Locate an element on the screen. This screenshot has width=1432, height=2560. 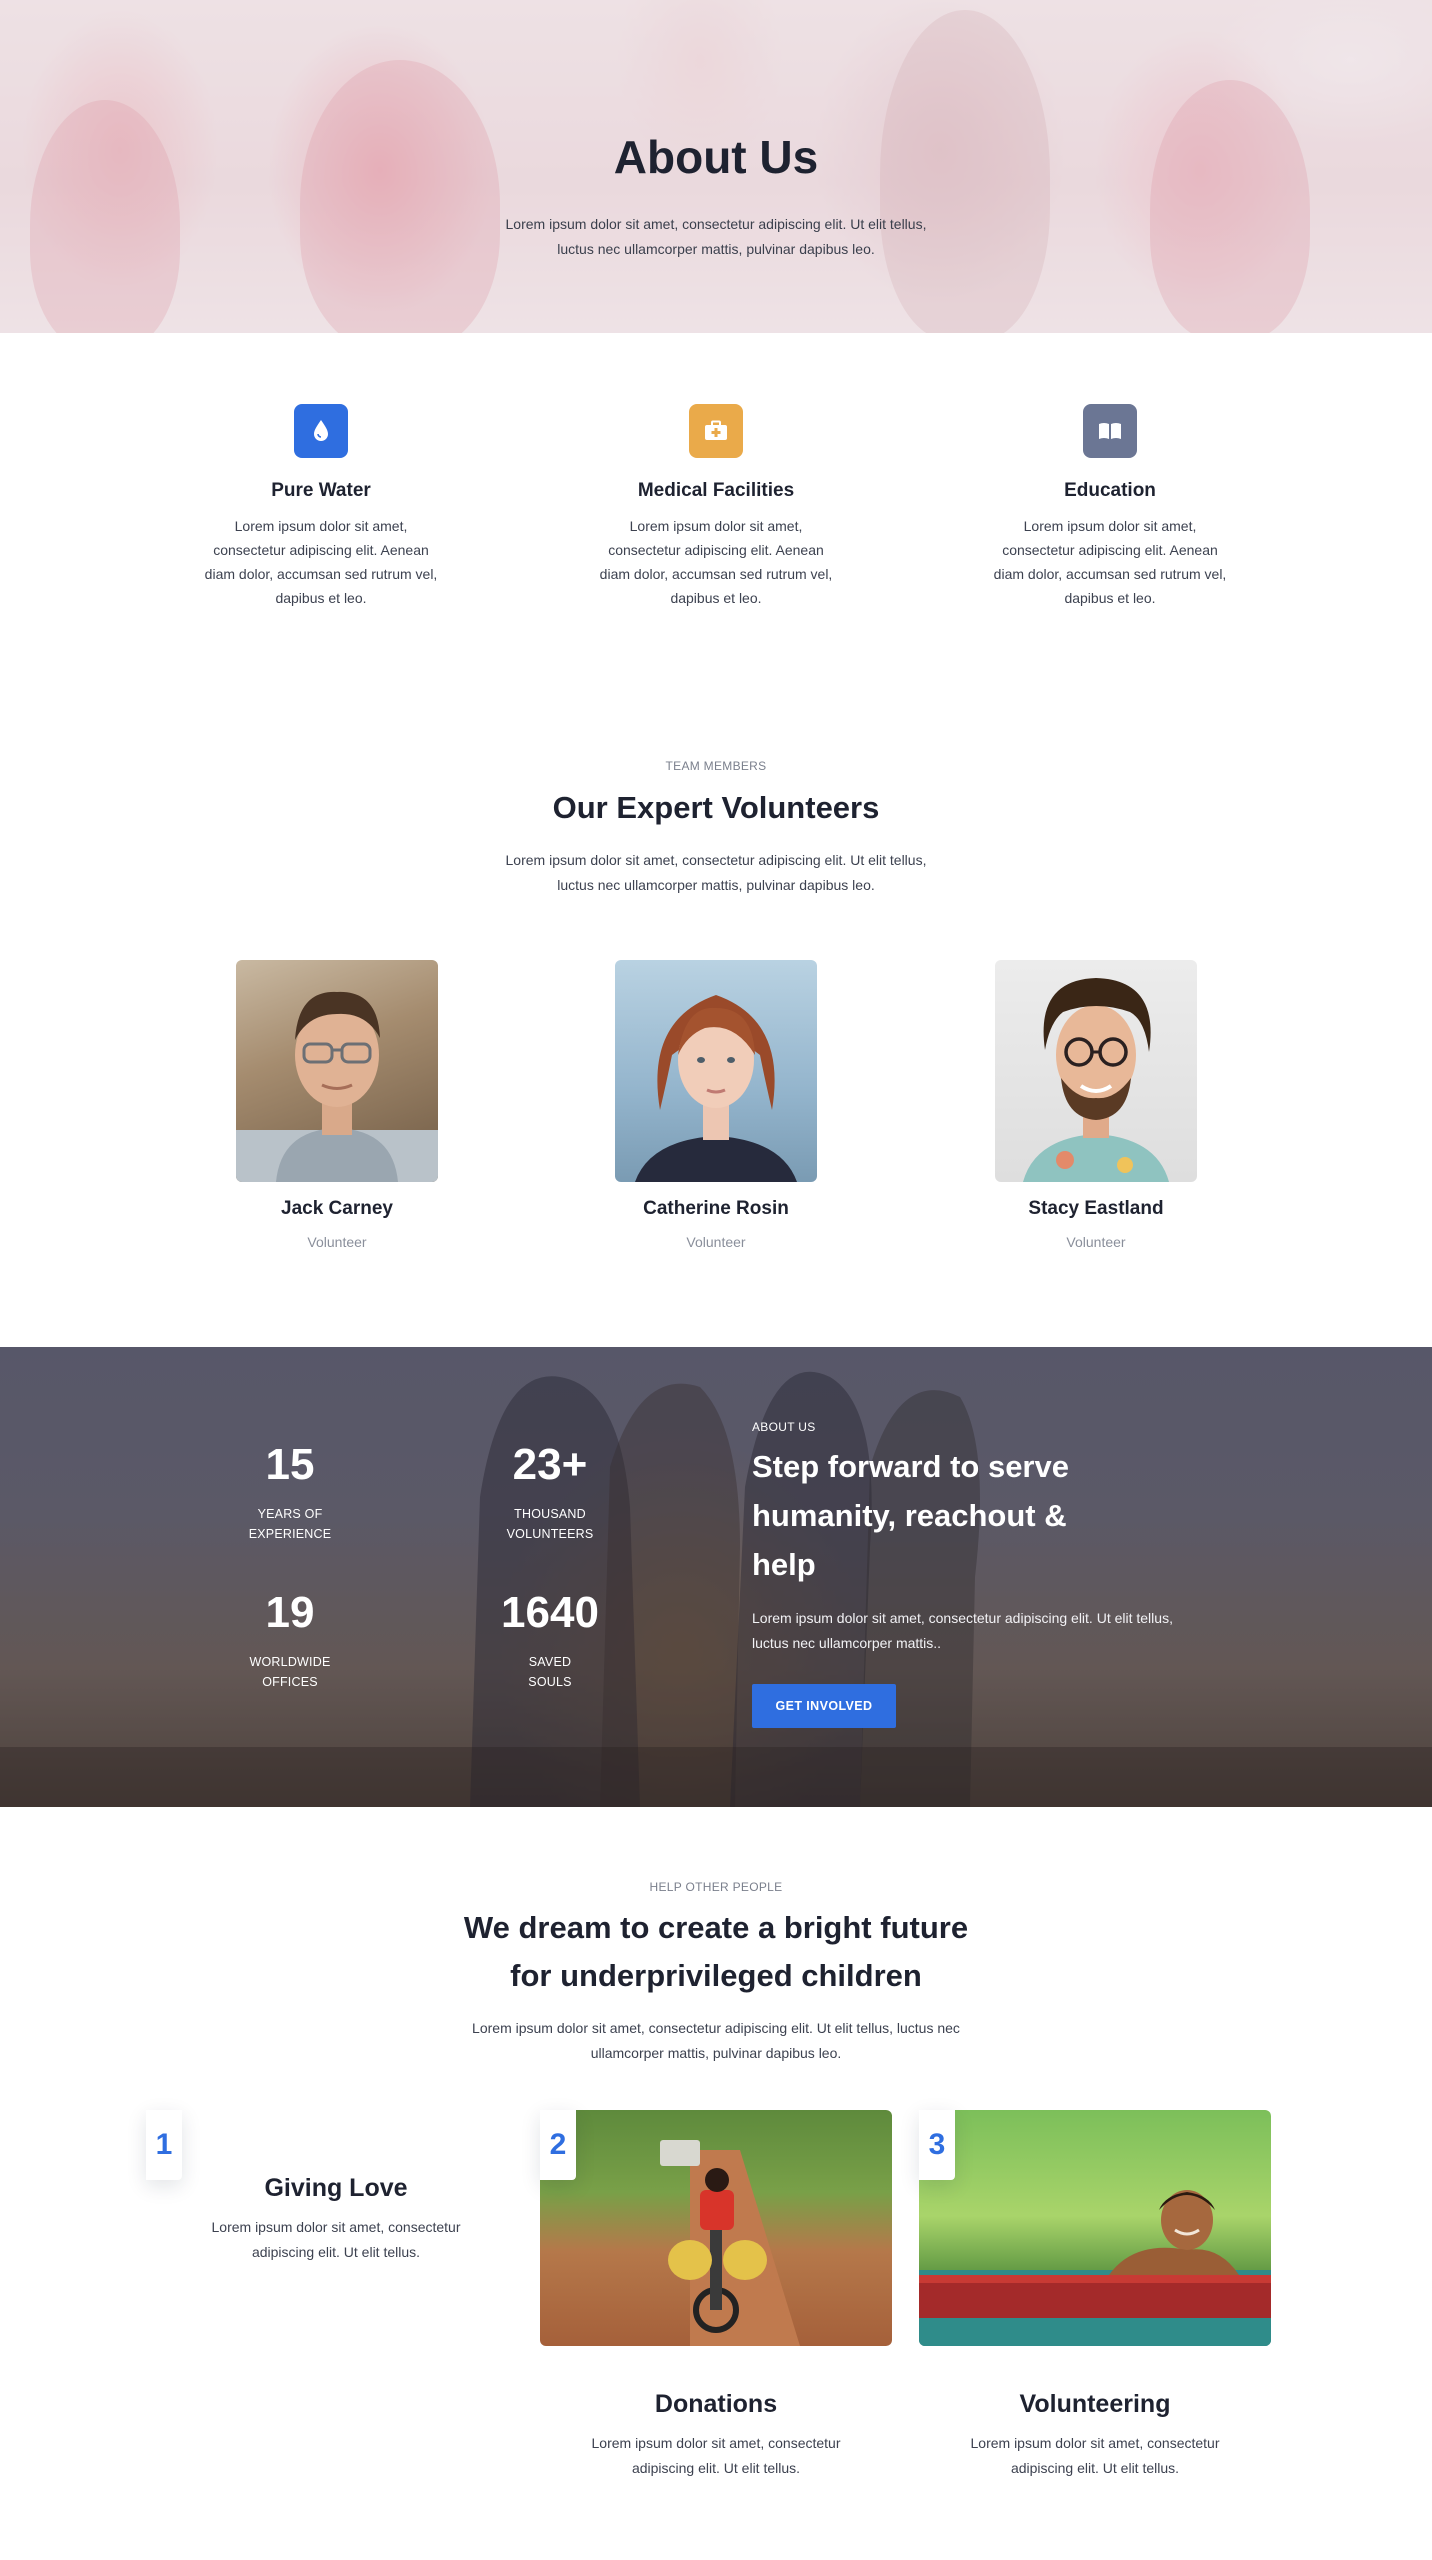
team-eyebrow: TEAM MEMBERS is located at coordinates (716, 766).